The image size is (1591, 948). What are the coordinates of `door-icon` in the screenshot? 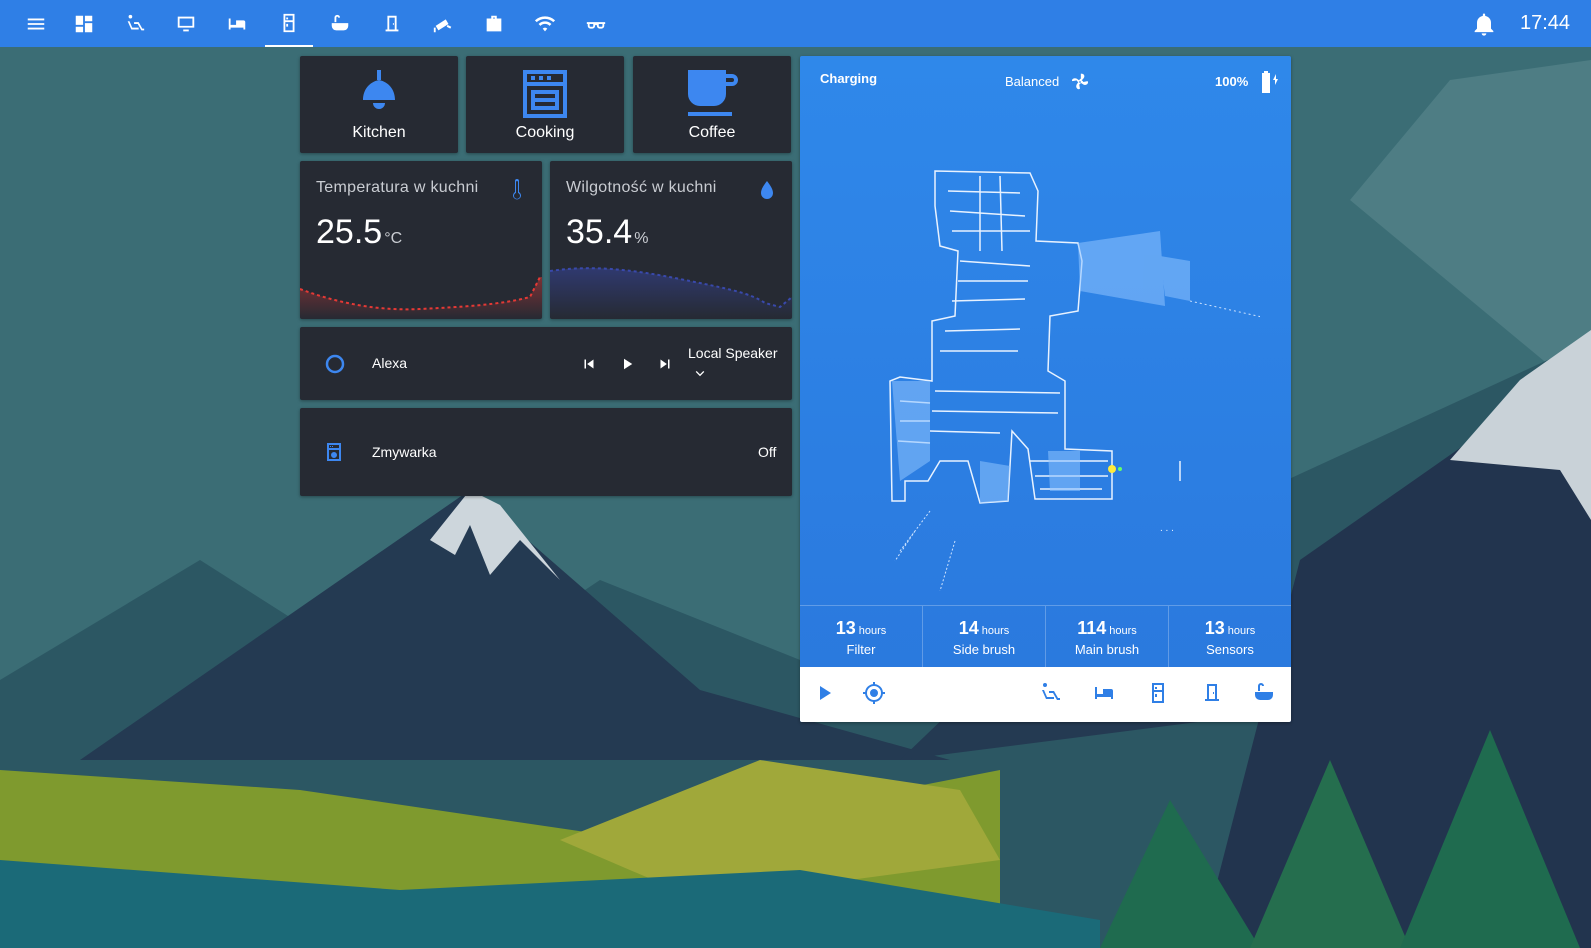 It's located at (392, 23).